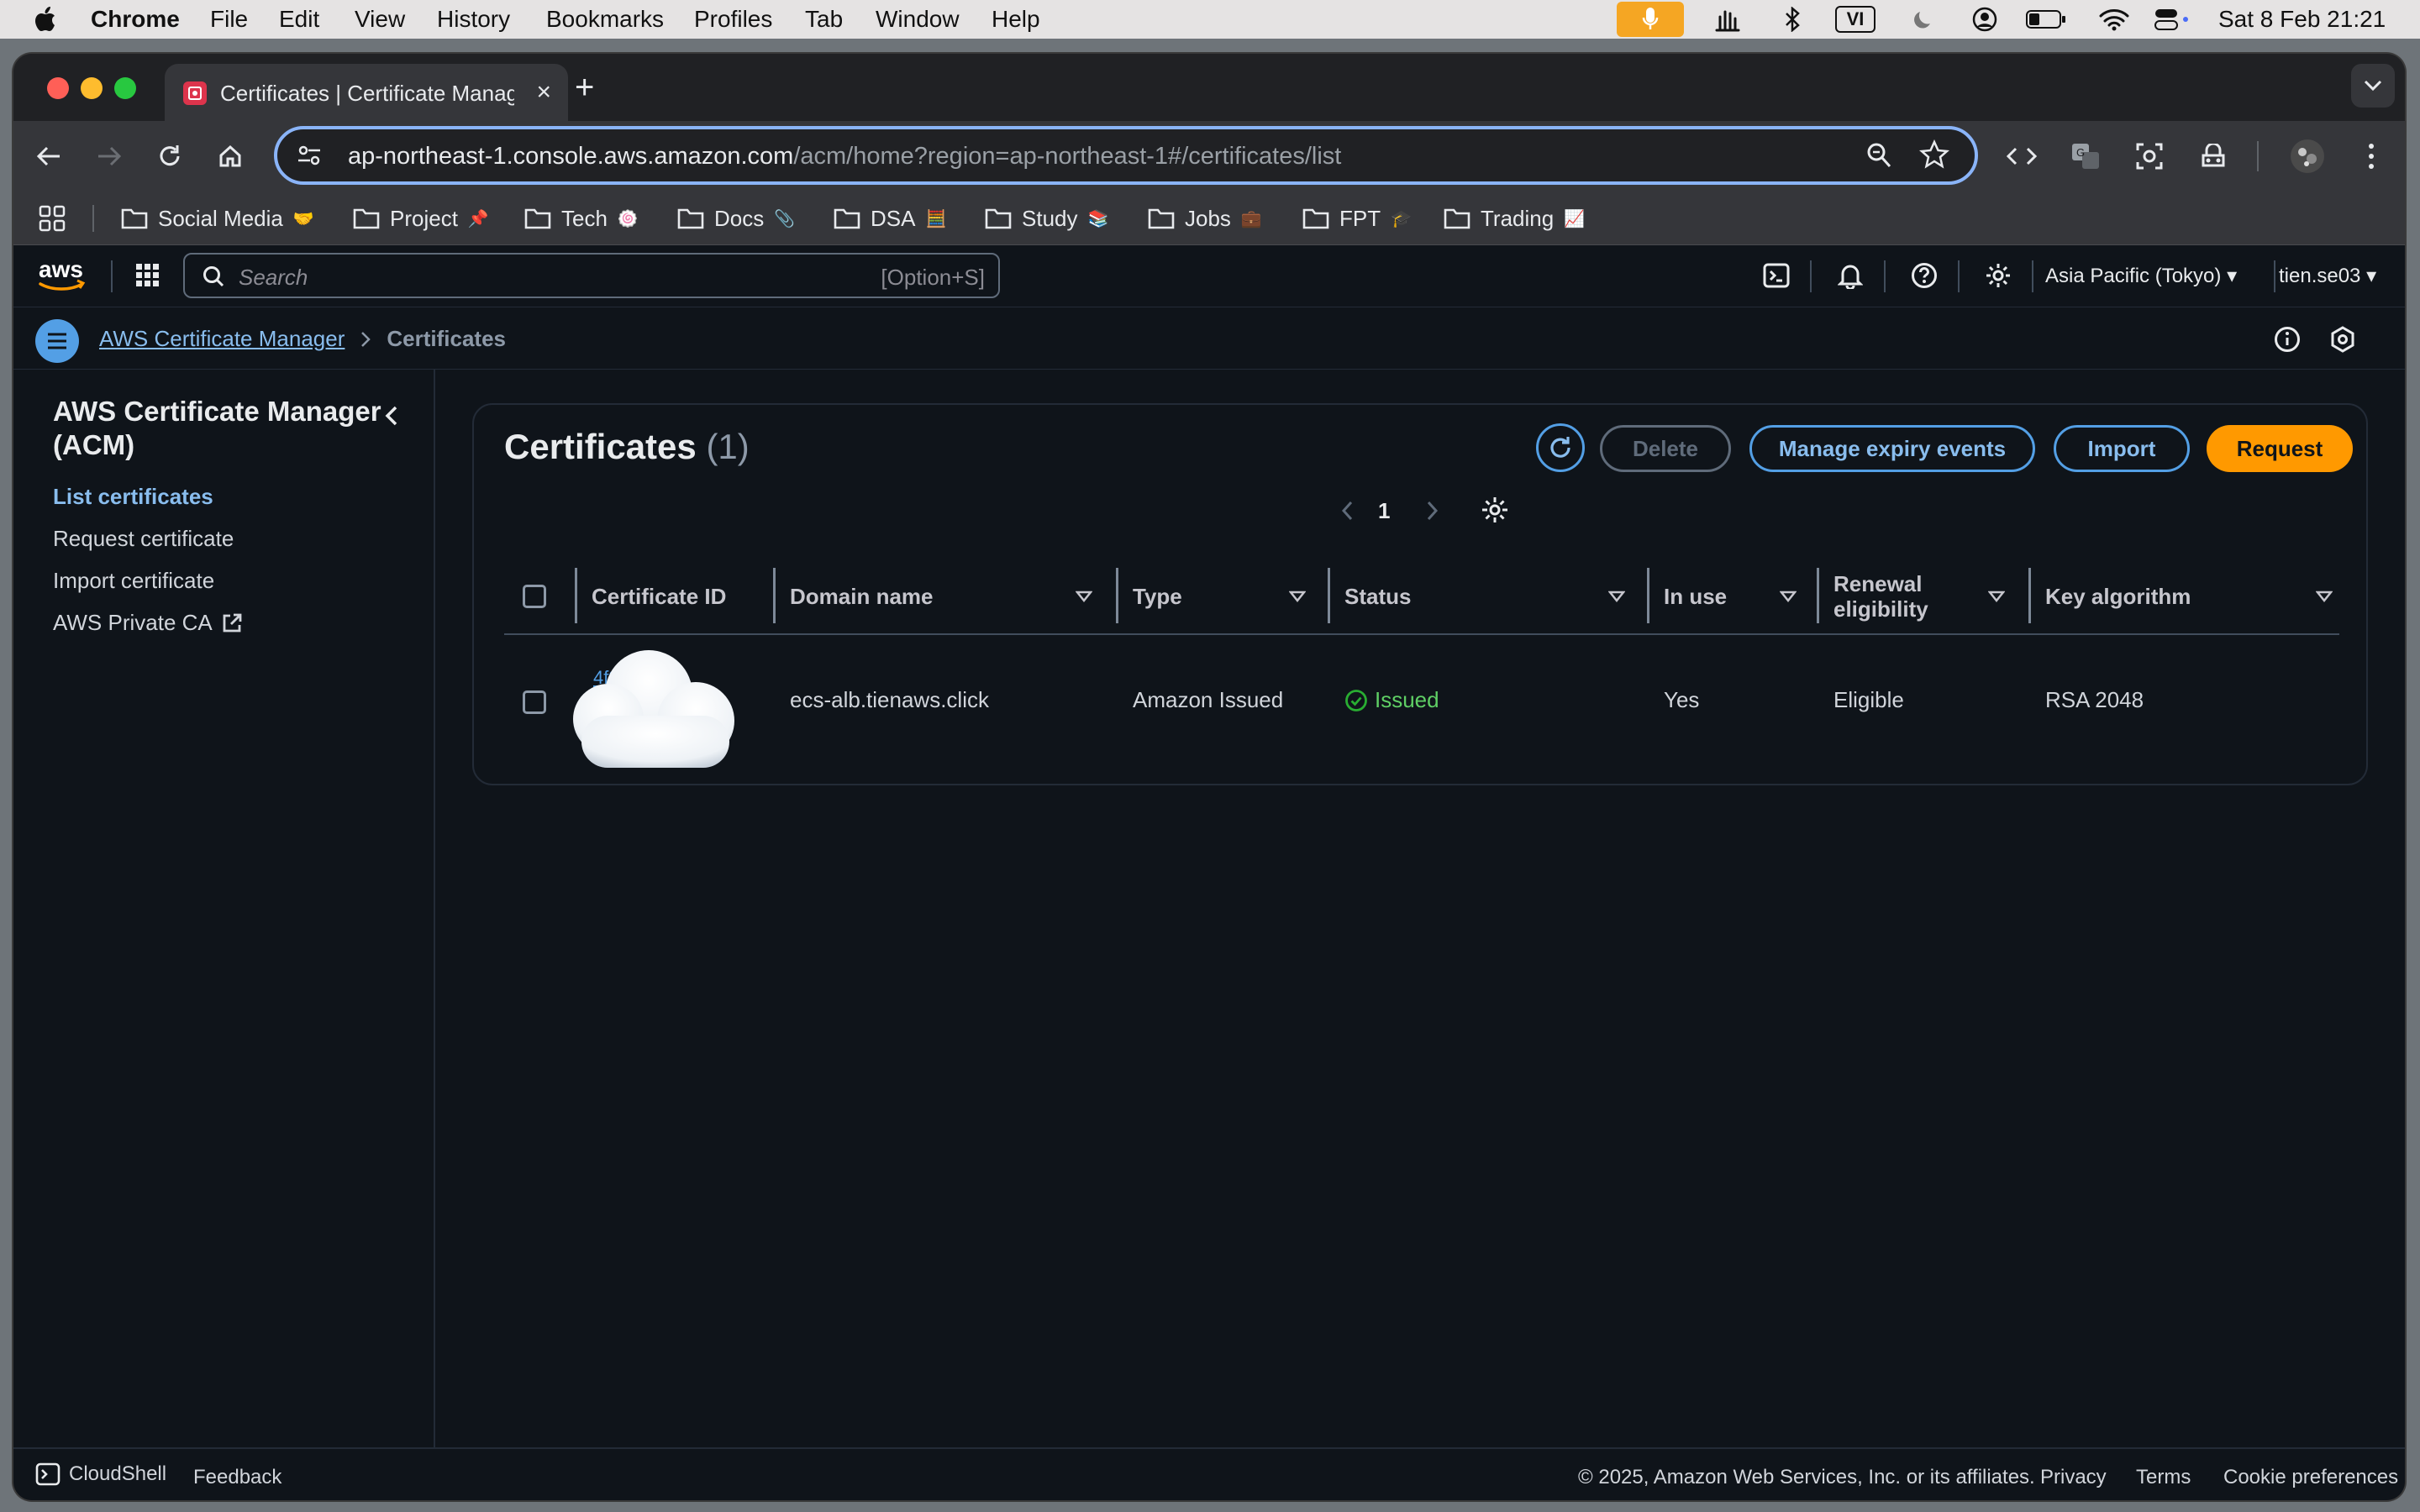 This screenshot has height=1512, width=2420. Describe the element at coordinates (2086, 156) in the screenshot. I see `translate-icon: G` at that location.